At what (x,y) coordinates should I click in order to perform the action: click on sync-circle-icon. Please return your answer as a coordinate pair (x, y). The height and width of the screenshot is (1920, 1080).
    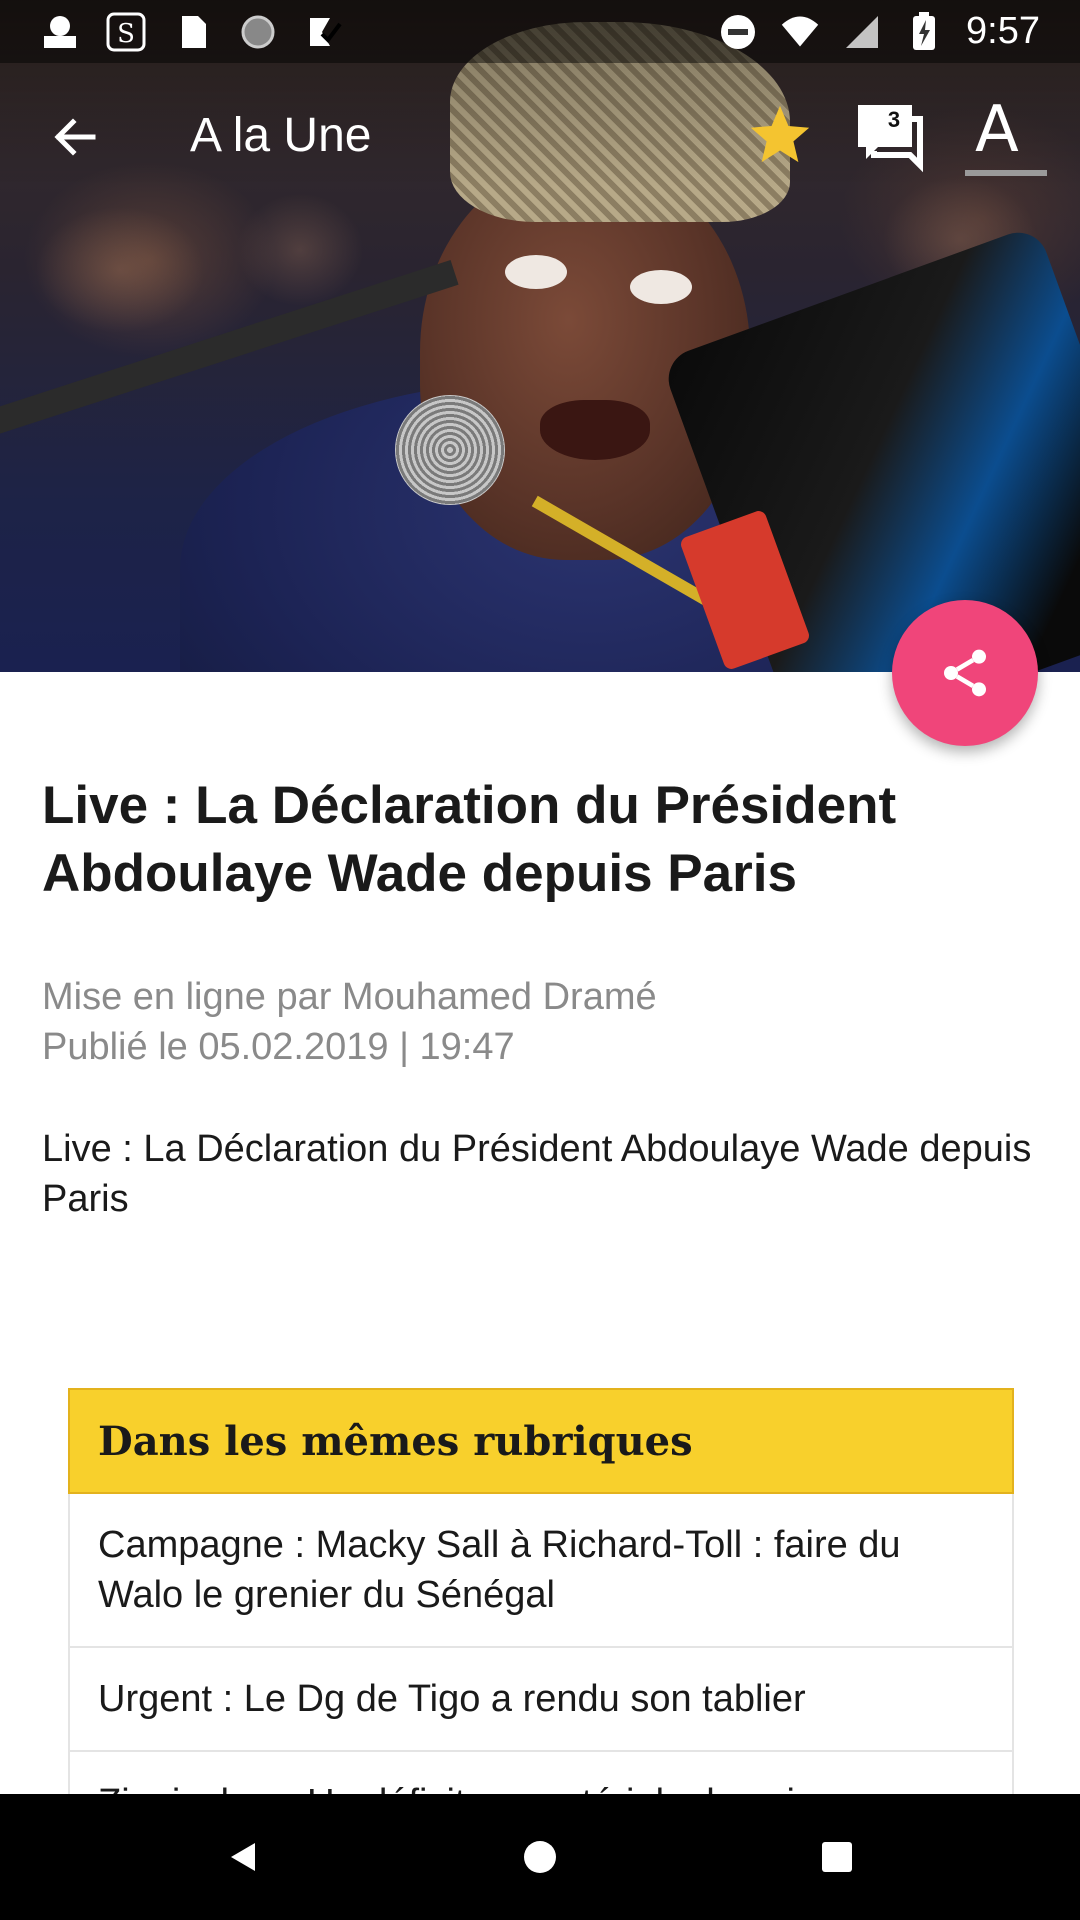
    Looking at the image, I should click on (258, 32).